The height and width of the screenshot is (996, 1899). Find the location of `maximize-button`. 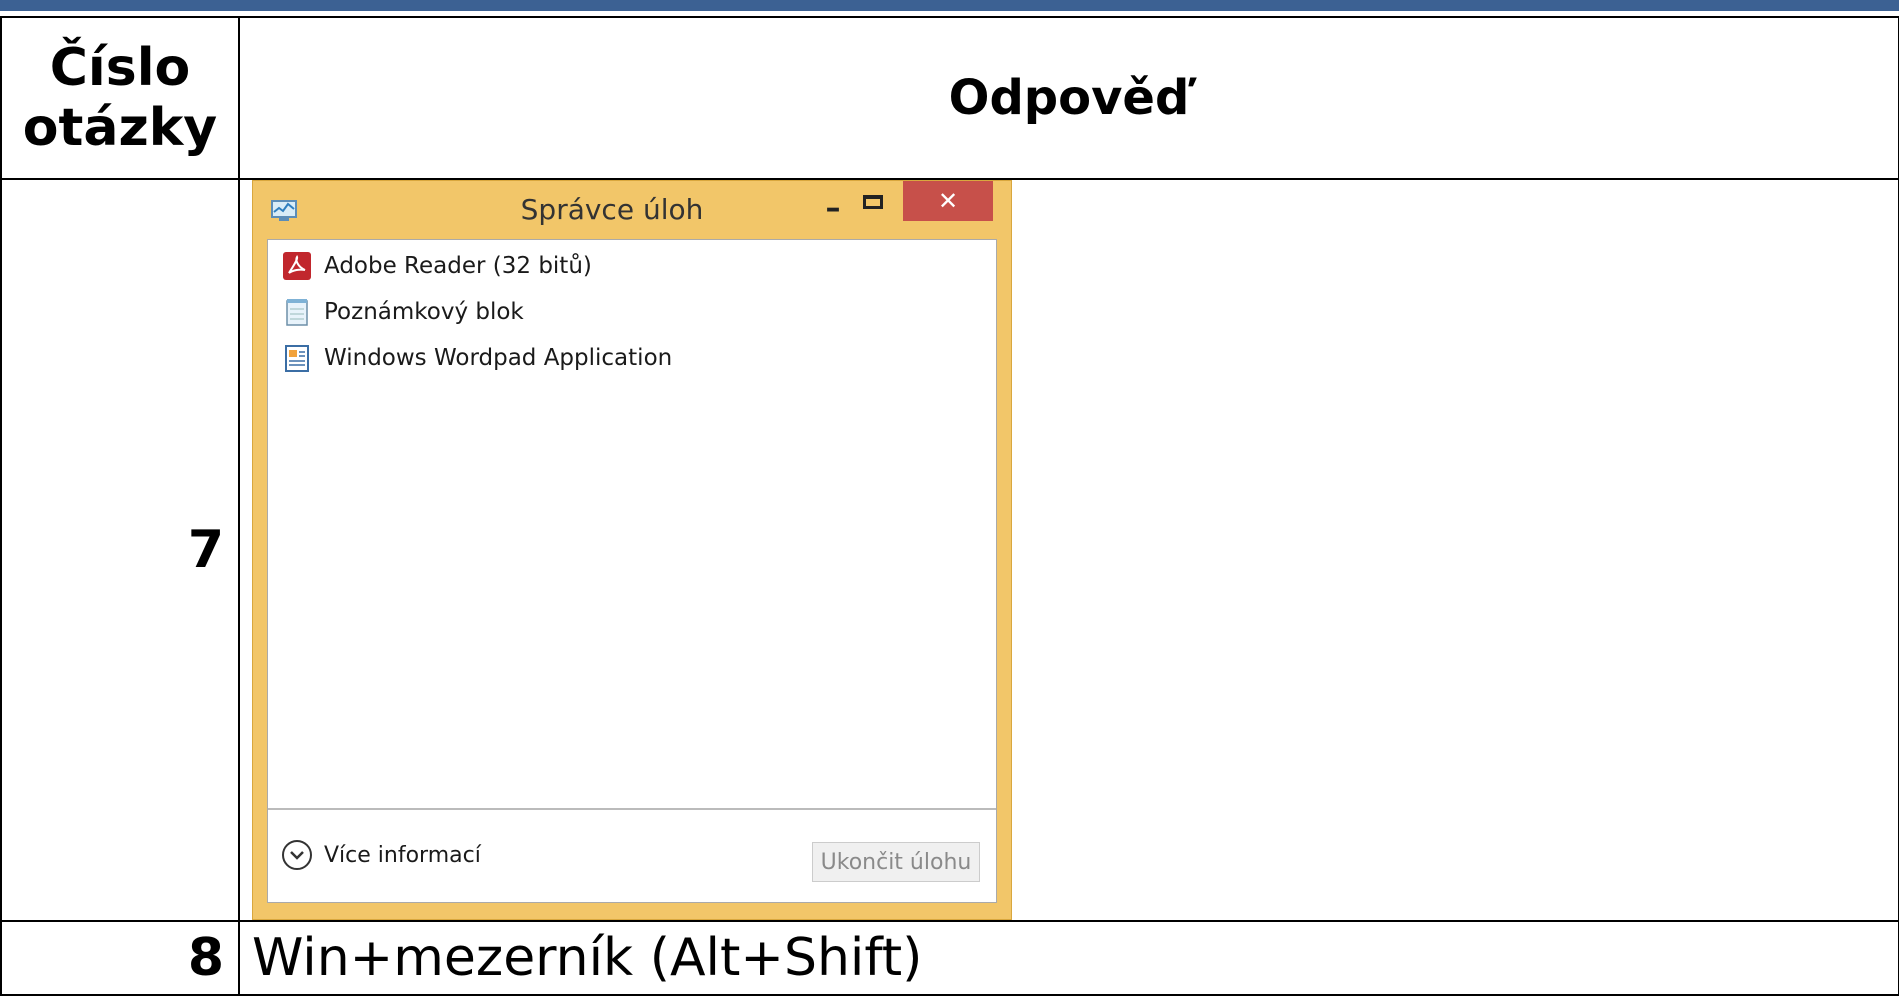

maximize-button is located at coordinates (873, 202).